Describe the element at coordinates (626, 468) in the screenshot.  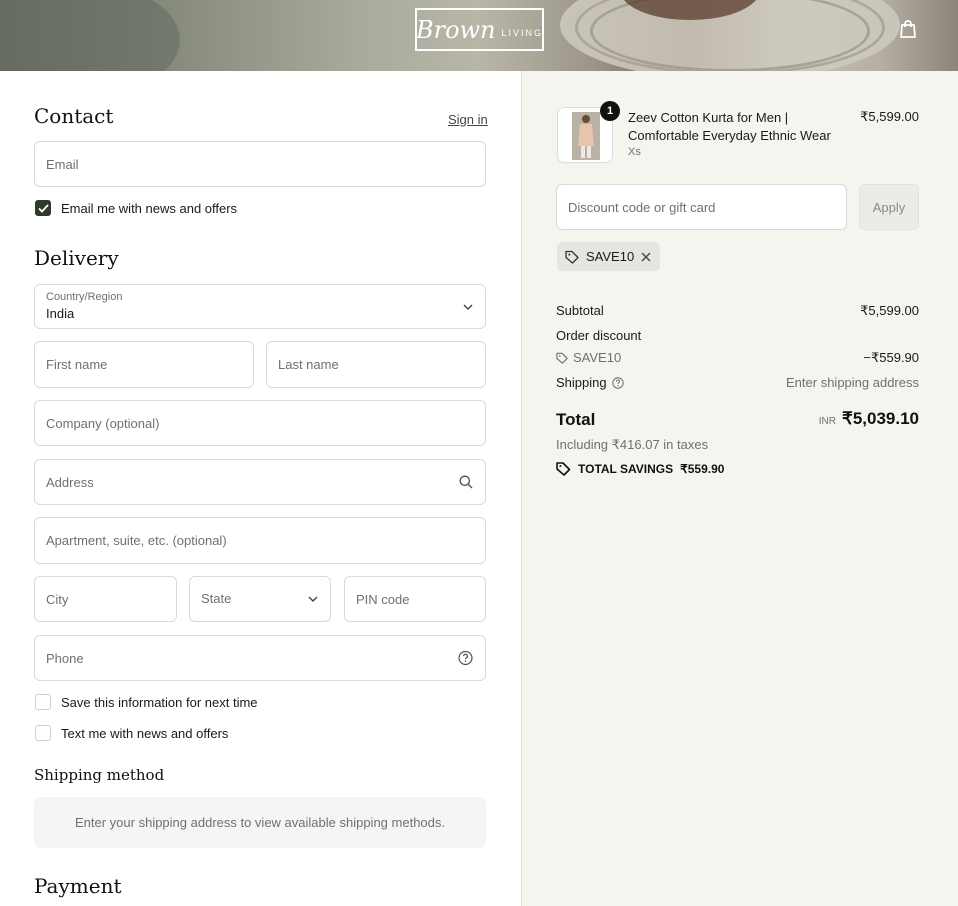
I see `savings-label: TOTAL SAVINGS` at that location.